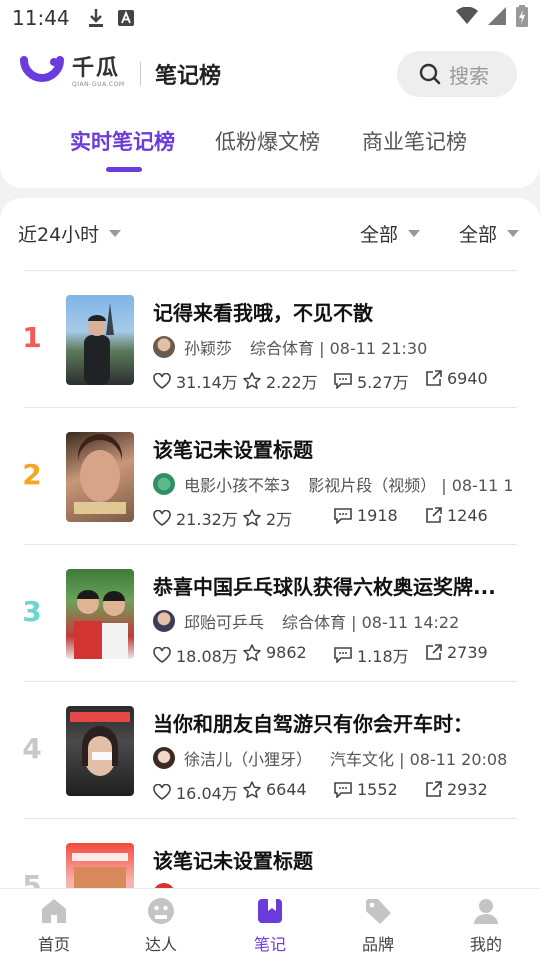  I want to click on time-filter-dropdown: 近24小时, so click(70, 233).